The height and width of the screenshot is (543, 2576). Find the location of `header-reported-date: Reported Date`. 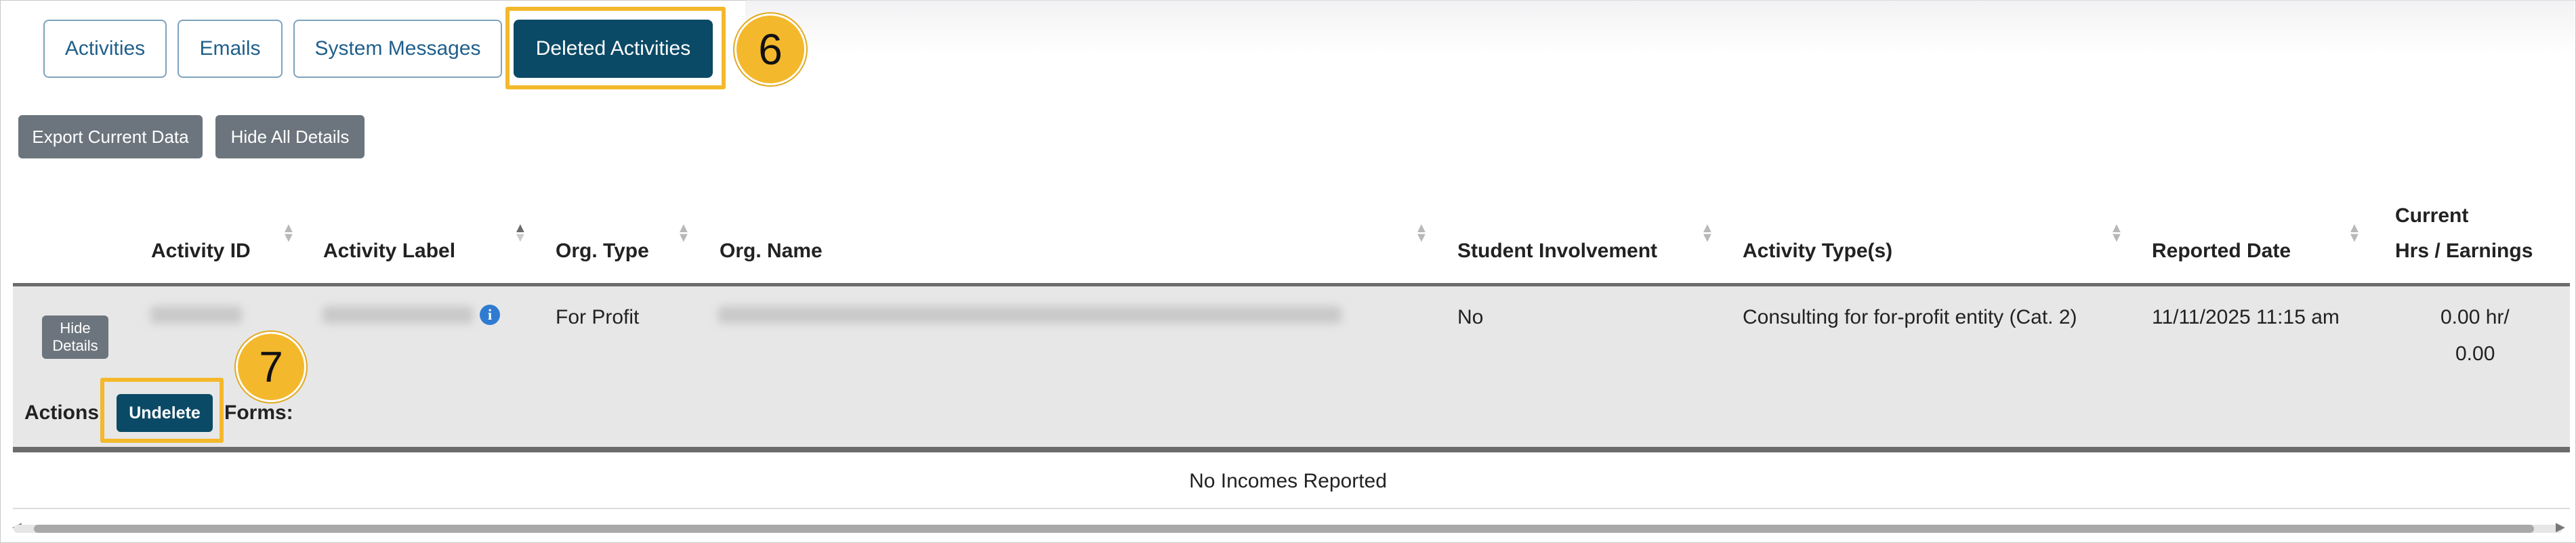

header-reported-date: Reported Date is located at coordinates (2221, 251).